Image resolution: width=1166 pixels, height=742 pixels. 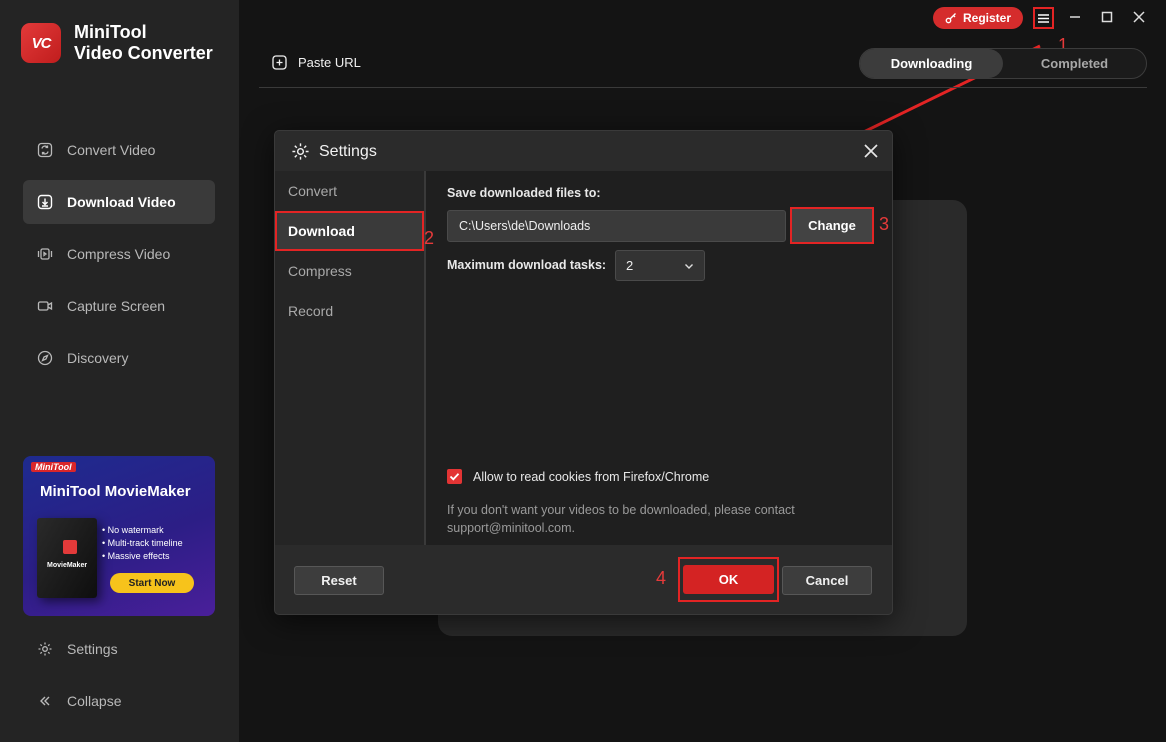 I want to click on minimize-icon, so click(x=1075, y=17).